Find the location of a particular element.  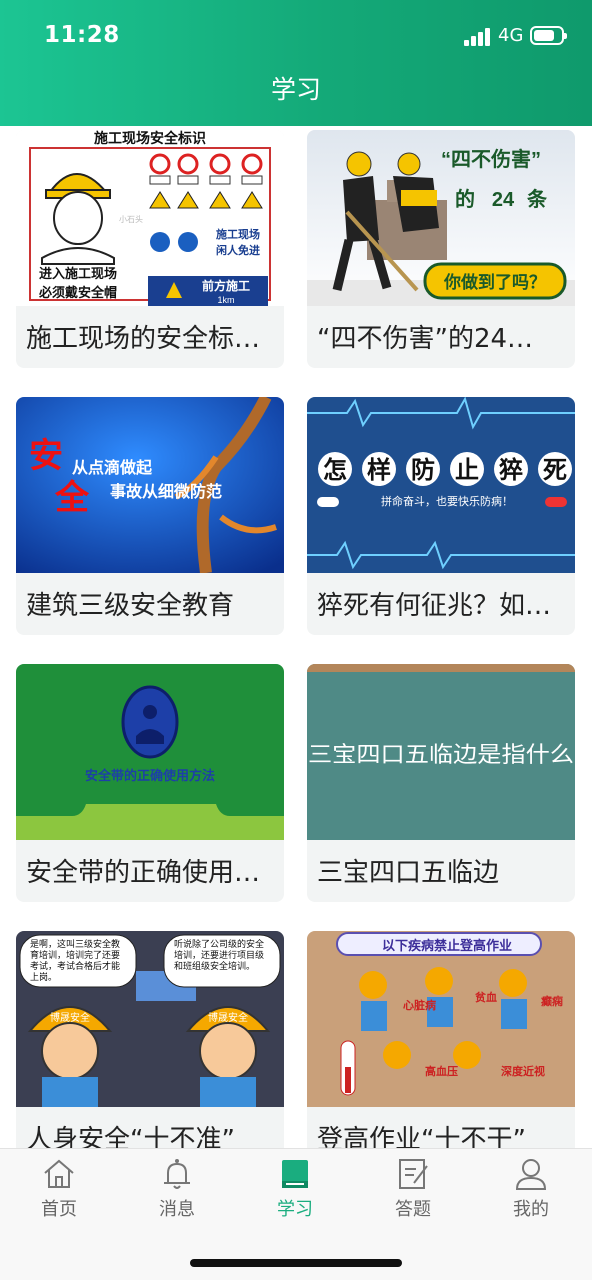

course-card: 以下疾病禁止登高作业 心脏病 贫血 癫痫 高血压 深度近视 登高作业“十不干” is located at coordinates (441, 1039).